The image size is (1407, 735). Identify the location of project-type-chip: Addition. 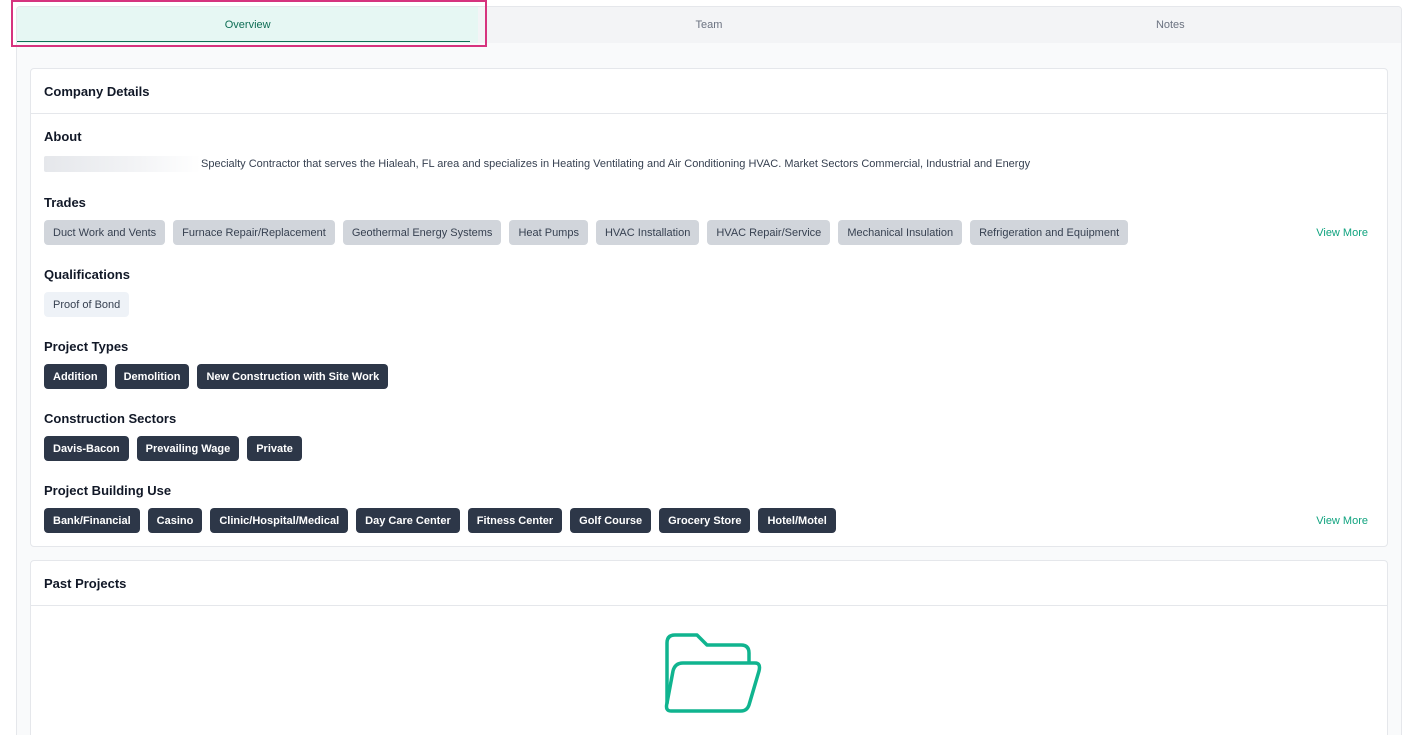
(75, 376).